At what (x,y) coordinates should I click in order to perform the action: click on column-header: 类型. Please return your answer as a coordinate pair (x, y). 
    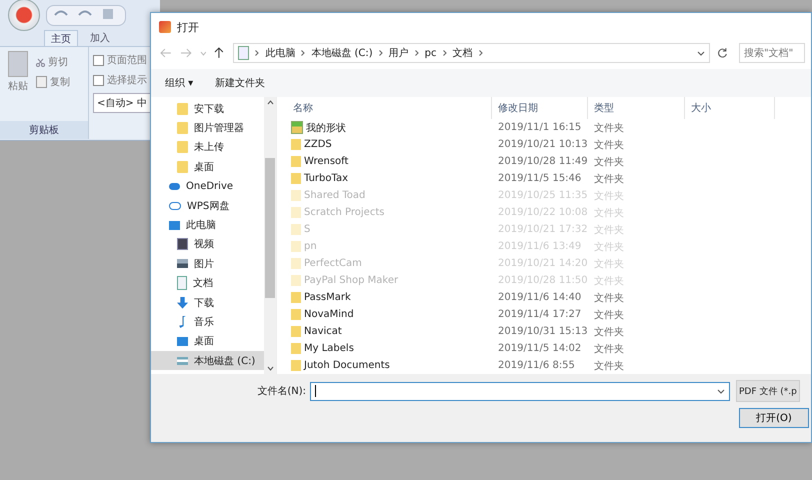
    Looking at the image, I should click on (636, 108).